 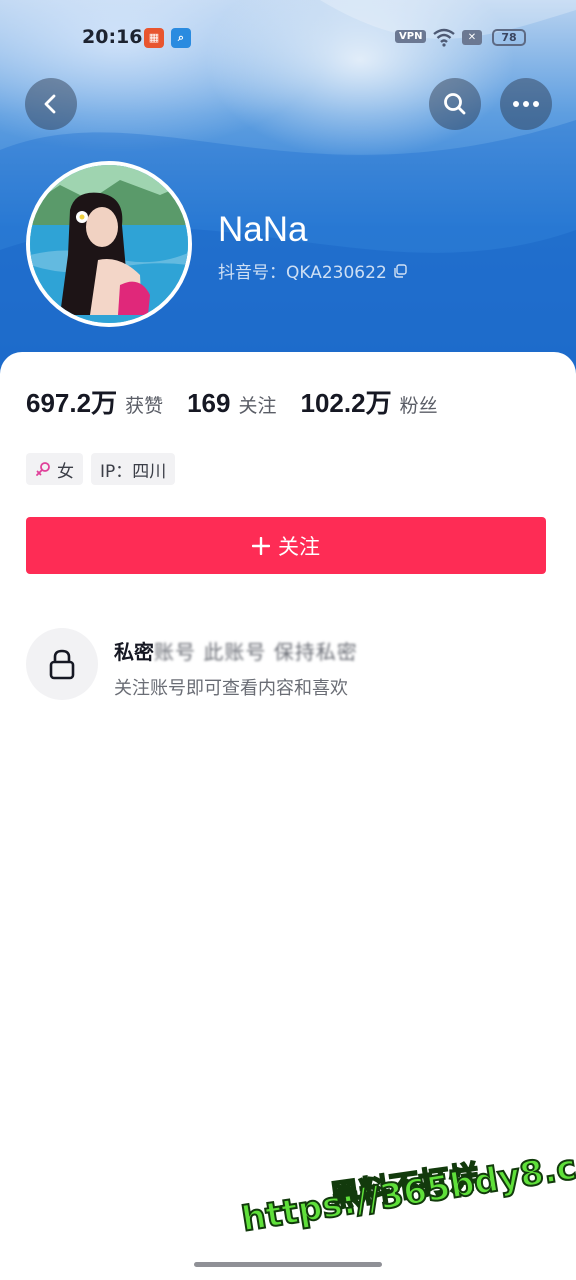 I want to click on search-button, so click(x=455, y=104).